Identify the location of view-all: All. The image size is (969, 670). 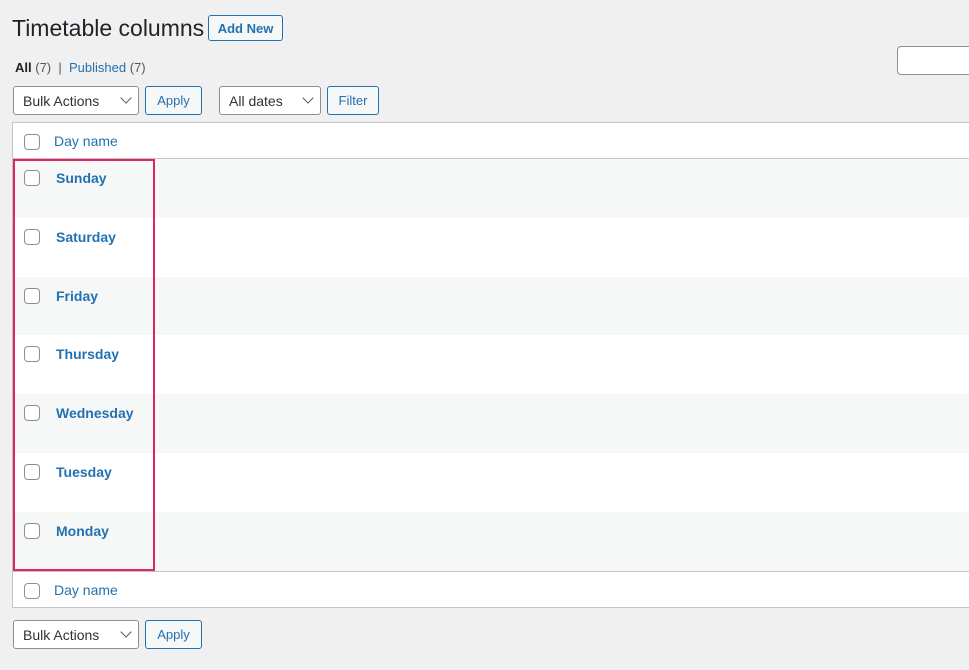
(23, 67).